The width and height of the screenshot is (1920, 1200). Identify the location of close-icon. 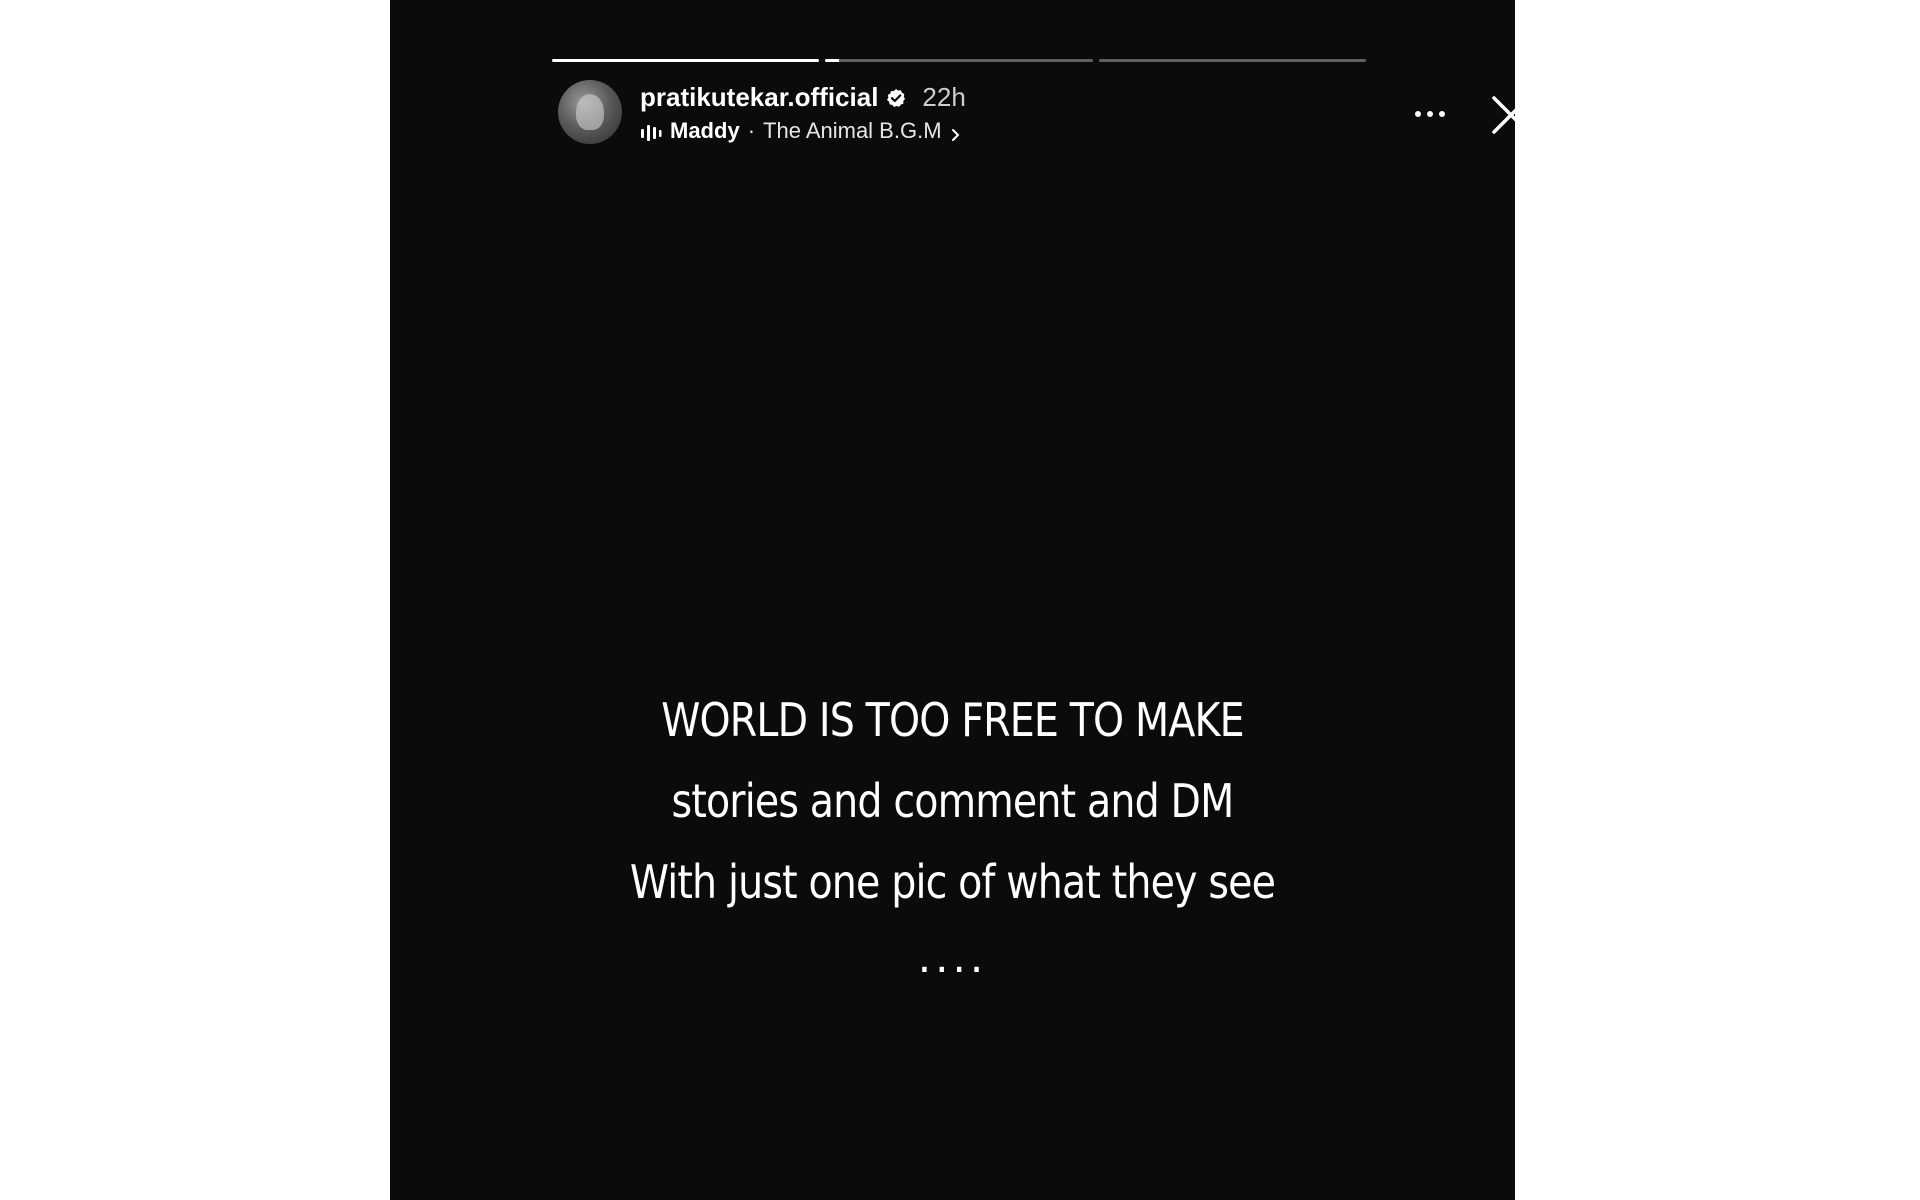
(1511, 115).